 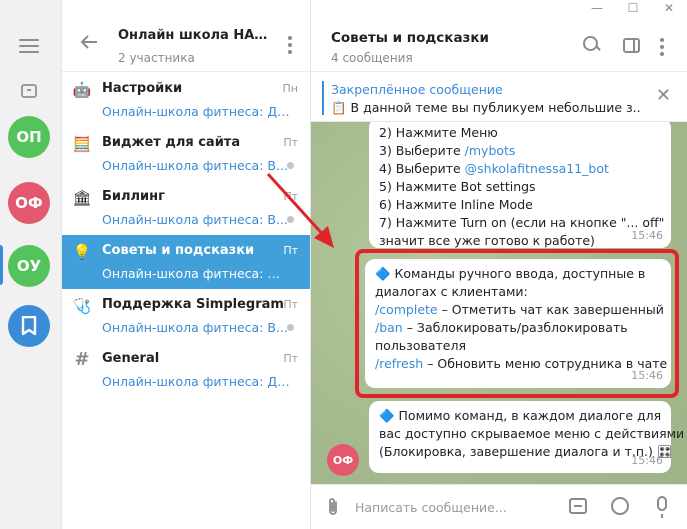 I want to click on topic-name: Поддержка Simplegram, so click(x=193, y=304).